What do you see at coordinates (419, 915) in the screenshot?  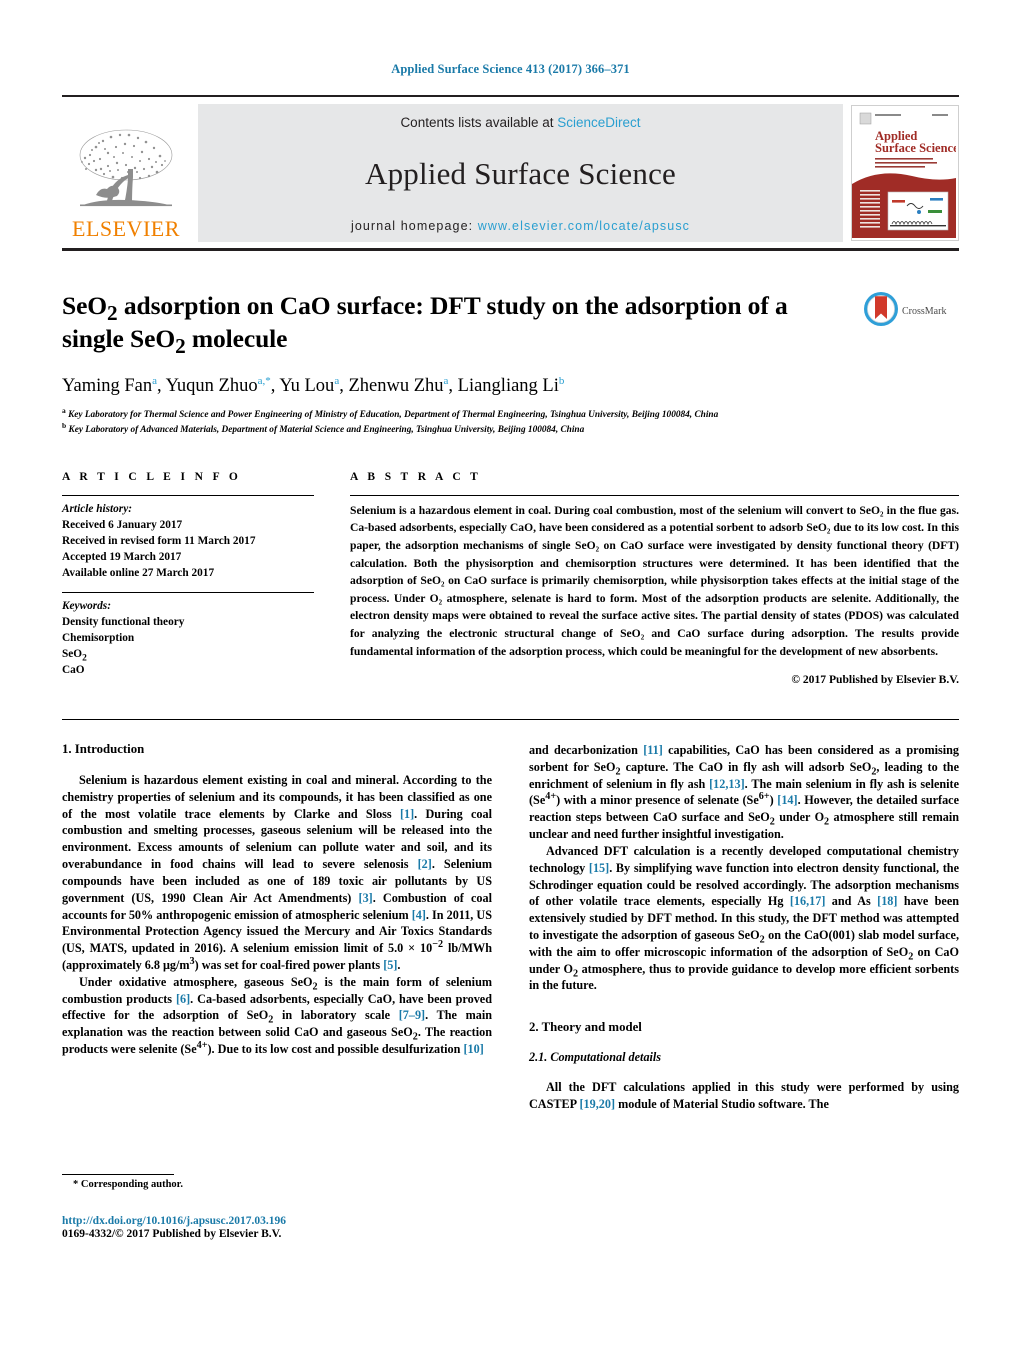 I see `citation-ref: [4]` at bounding box center [419, 915].